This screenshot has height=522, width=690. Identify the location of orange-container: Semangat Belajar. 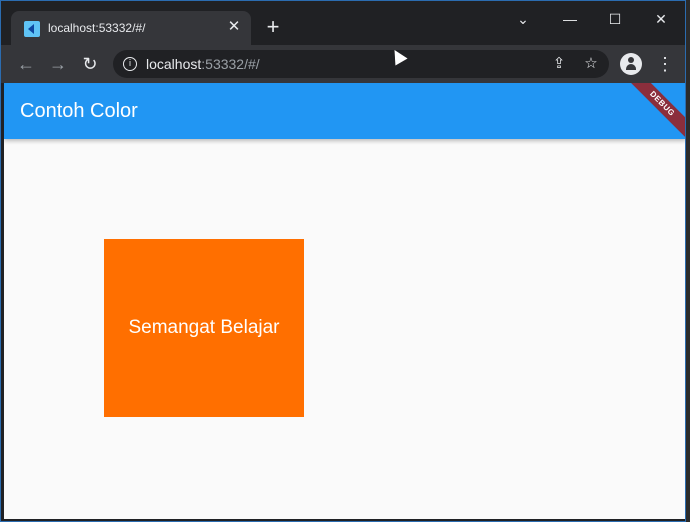
(204, 328).